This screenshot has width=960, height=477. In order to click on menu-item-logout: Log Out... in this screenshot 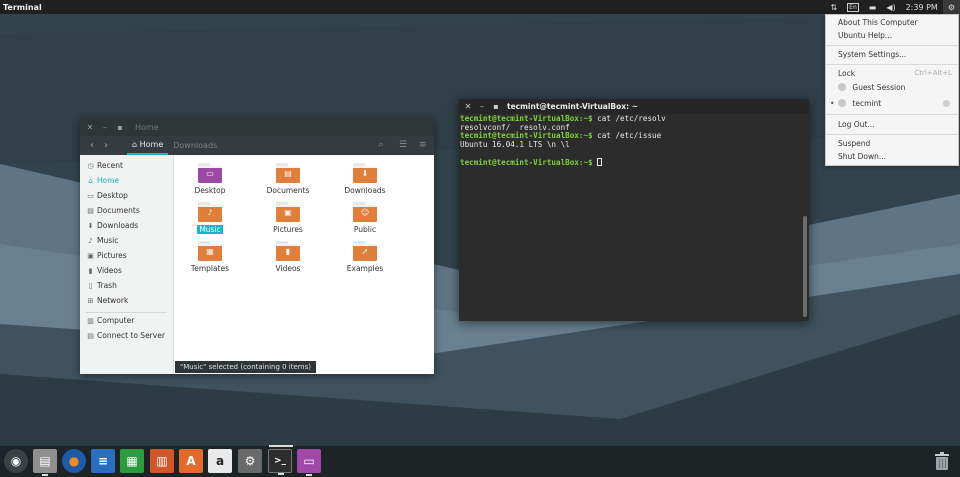, I will do `click(895, 124)`.